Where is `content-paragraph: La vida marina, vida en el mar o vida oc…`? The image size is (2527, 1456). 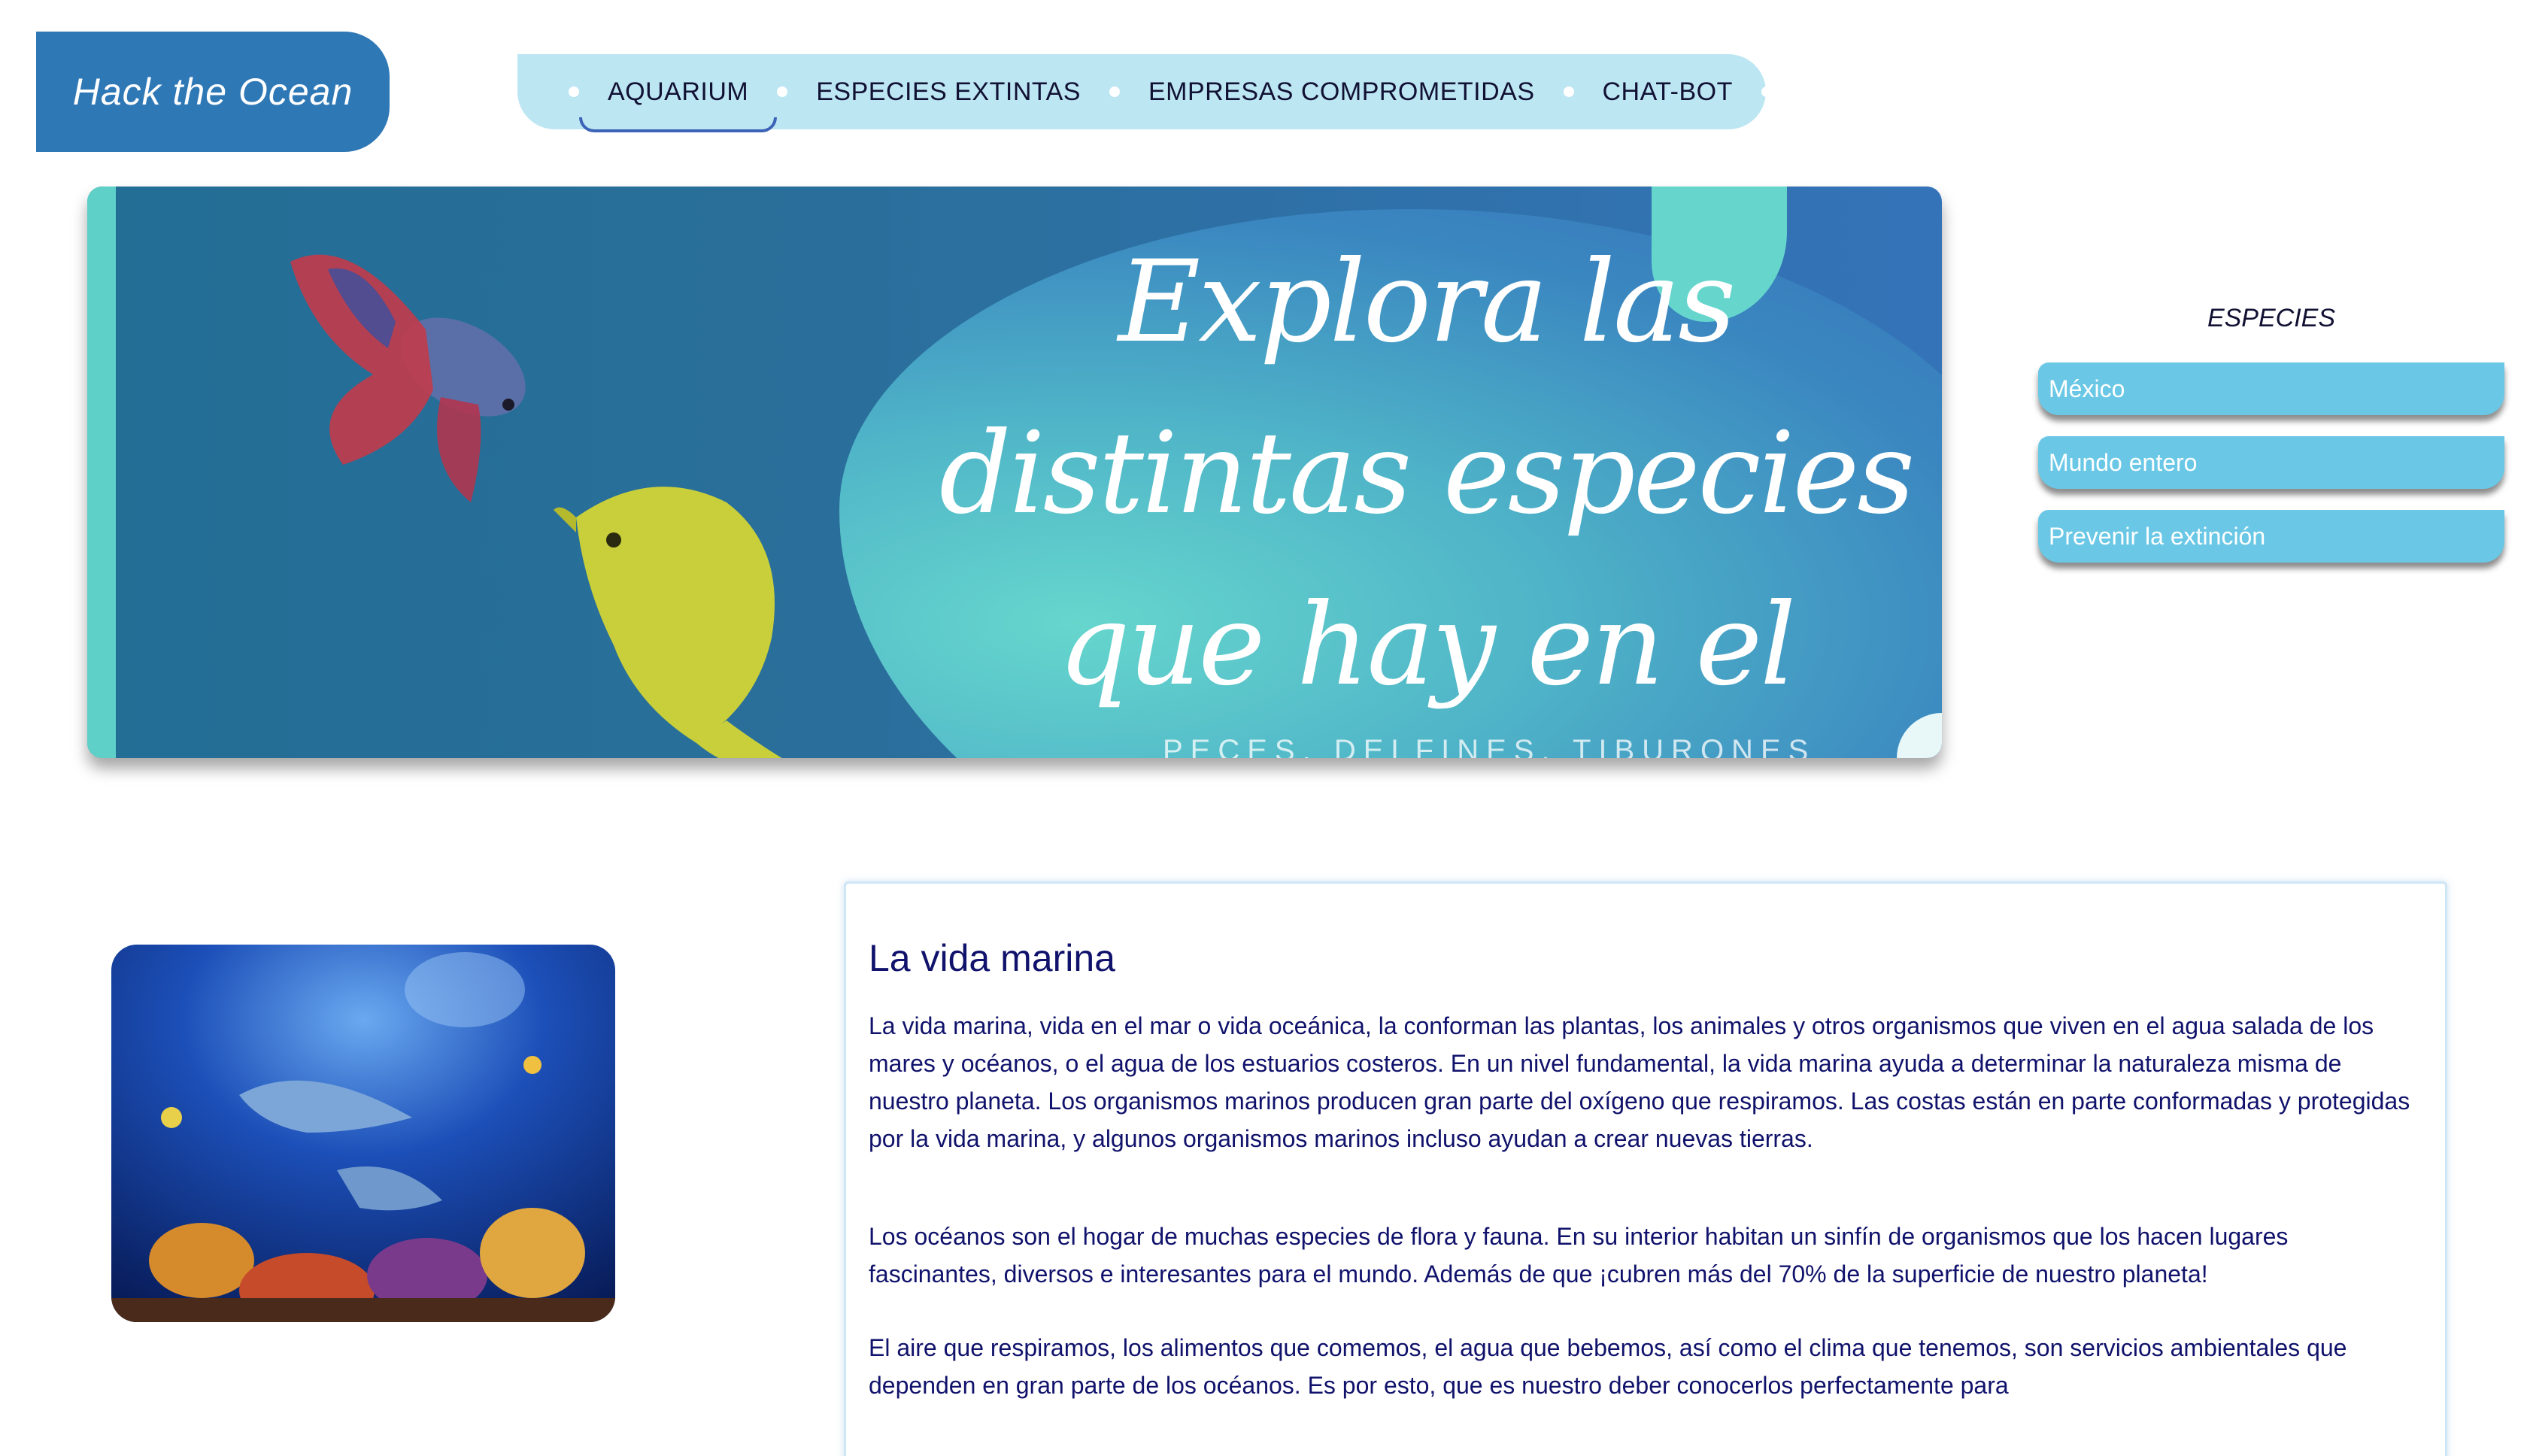
content-paragraph: La vida marina, vida en el mar o vida oc… is located at coordinates (1639, 1082).